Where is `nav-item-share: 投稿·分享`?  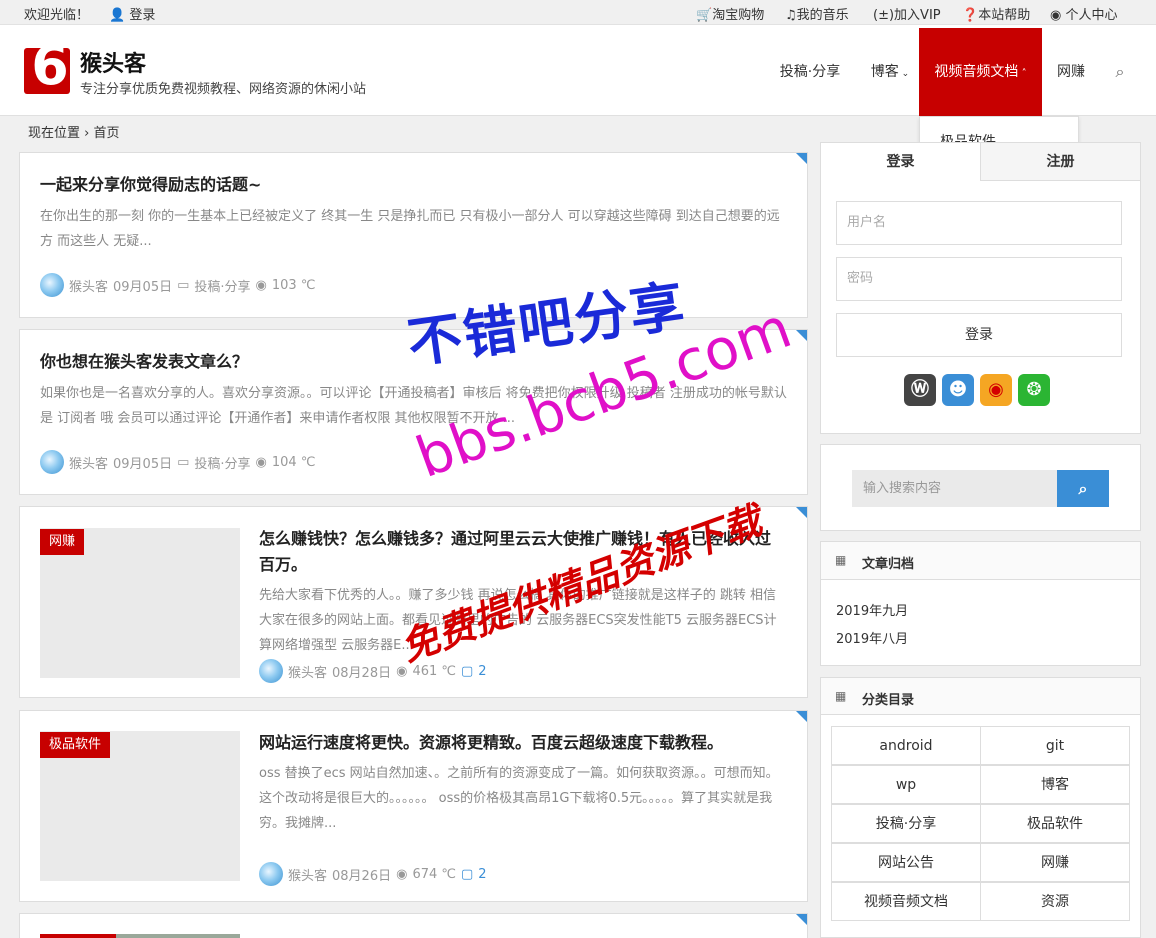
nav-item-share: 投稿·分享 is located at coordinates (810, 72).